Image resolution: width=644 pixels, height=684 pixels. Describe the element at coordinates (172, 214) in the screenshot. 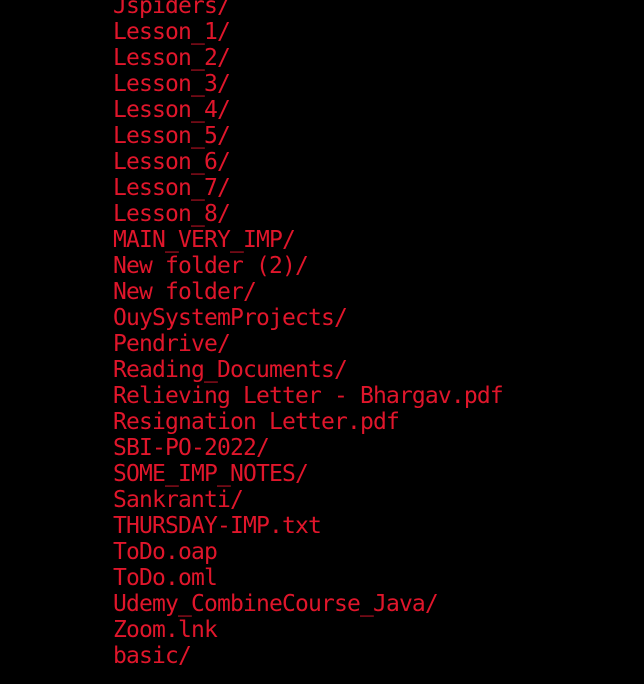

I see `directory-entry-lesson-8: Lesson_8/` at that location.